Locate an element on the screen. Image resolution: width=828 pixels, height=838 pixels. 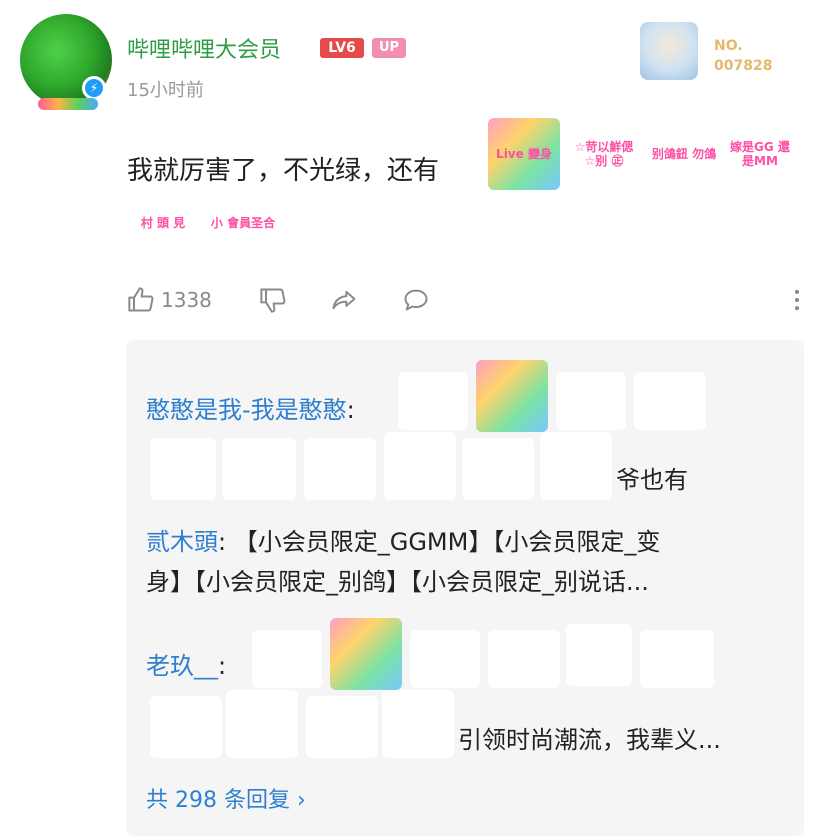
comment-text: 我就厉害了，不光绿，还有 is located at coordinates (283, 171).